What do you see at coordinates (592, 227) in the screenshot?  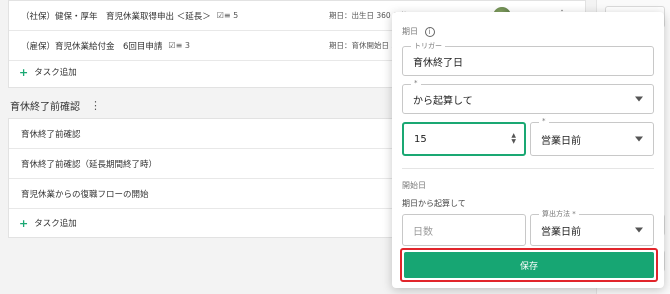 I see `calc-method-select: 算出方法 * 営業日前` at bounding box center [592, 227].